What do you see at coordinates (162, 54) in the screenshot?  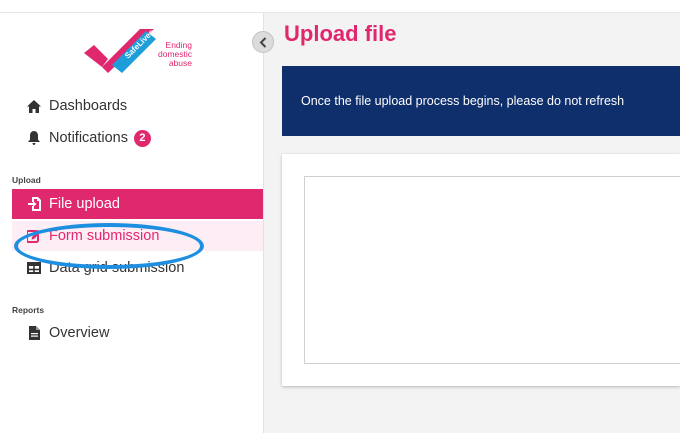 I see `logo-tagline: Ending domestic abuse` at bounding box center [162, 54].